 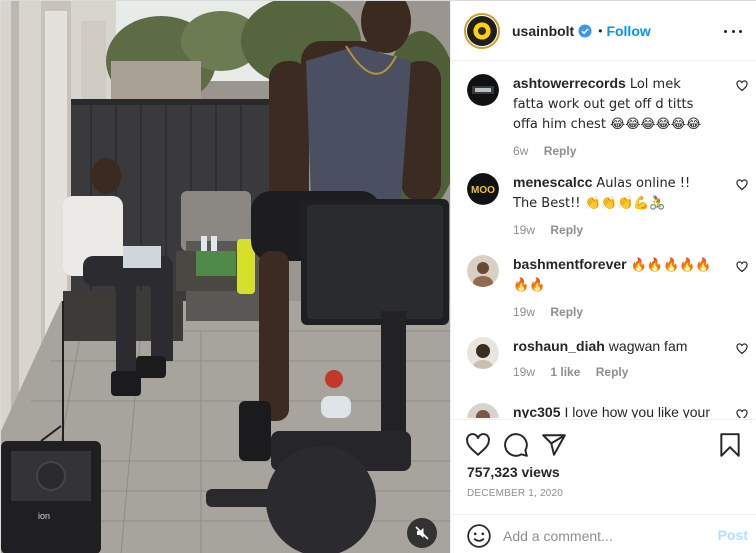 What do you see at coordinates (613, 275) in the screenshot?
I see `comment-text: bashmentforever 🔥🔥🔥🔥🔥🔥🔥` at bounding box center [613, 275].